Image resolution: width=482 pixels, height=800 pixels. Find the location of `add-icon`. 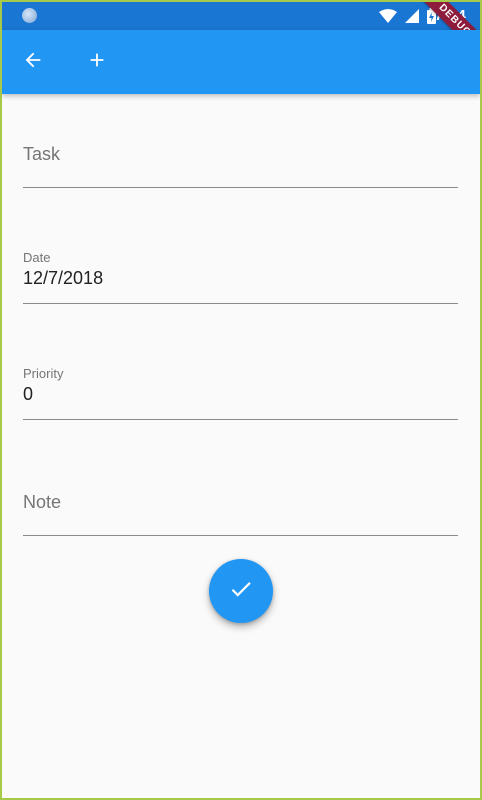

add-icon is located at coordinates (97, 62).